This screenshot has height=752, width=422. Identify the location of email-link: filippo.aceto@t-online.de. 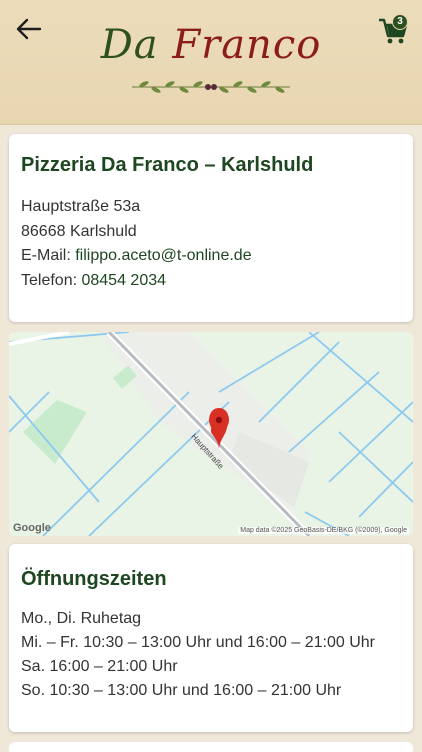
(163, 255).